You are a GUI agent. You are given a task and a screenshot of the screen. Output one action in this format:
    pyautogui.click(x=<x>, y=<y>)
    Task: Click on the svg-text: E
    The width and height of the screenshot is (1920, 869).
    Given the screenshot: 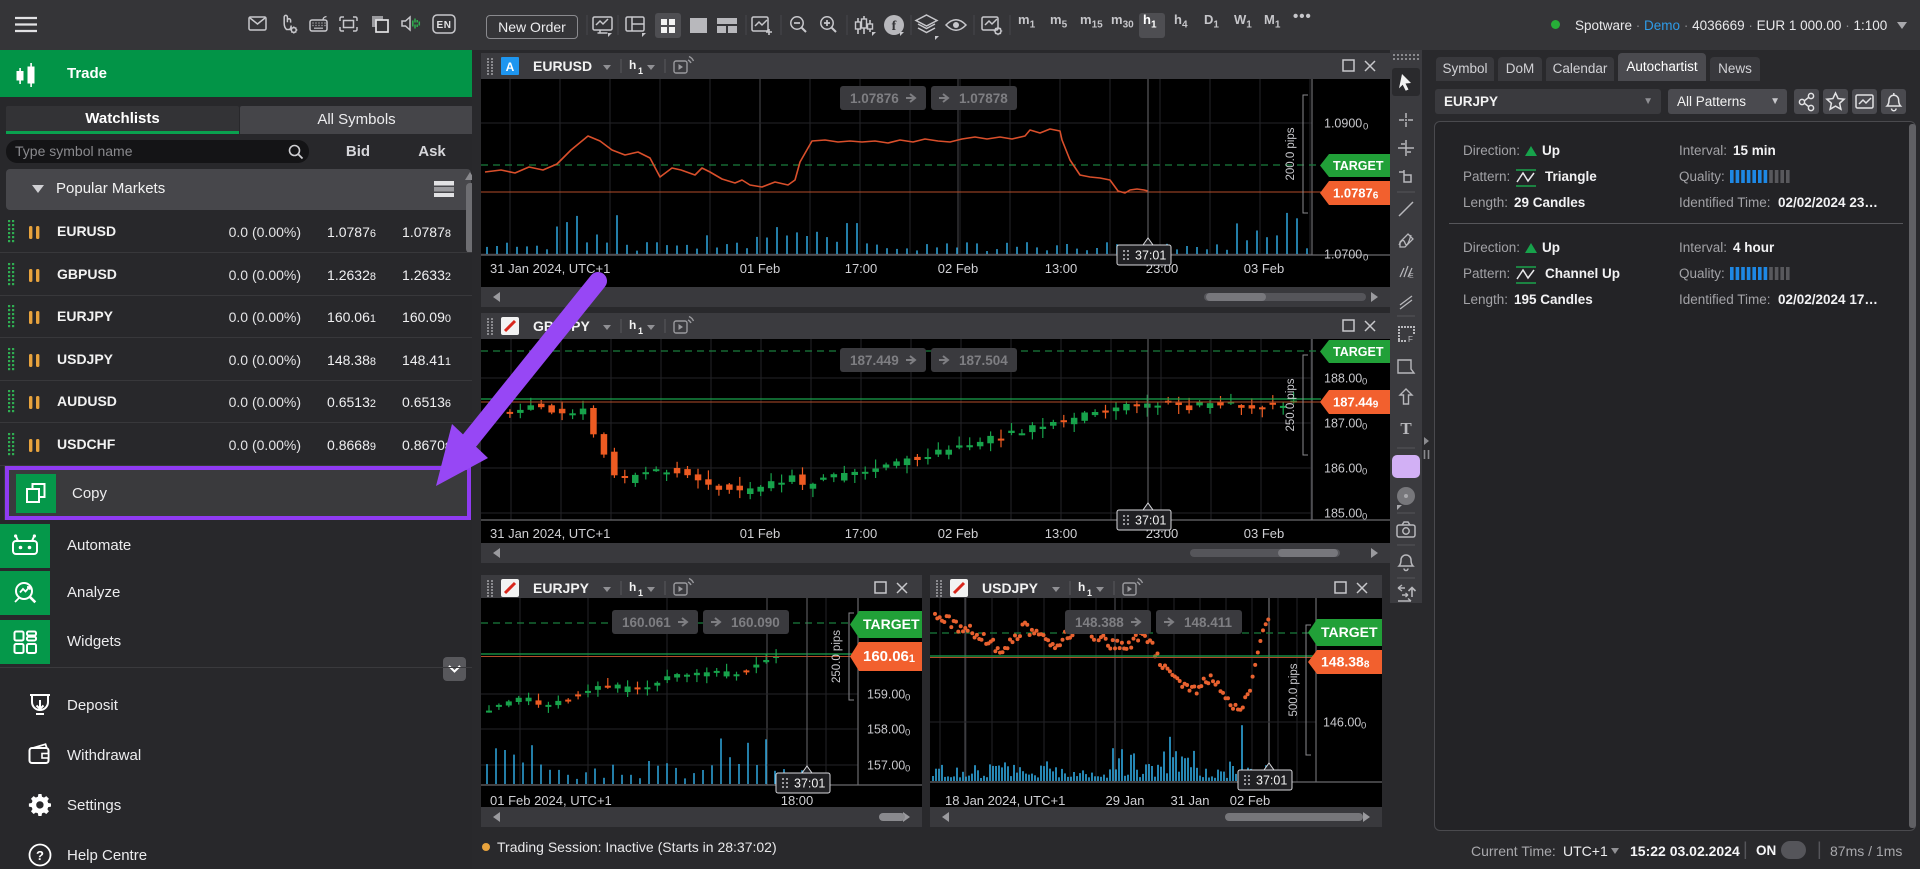 What is the action you would take?
    pyautogui.click(x=1411, y=276)
    